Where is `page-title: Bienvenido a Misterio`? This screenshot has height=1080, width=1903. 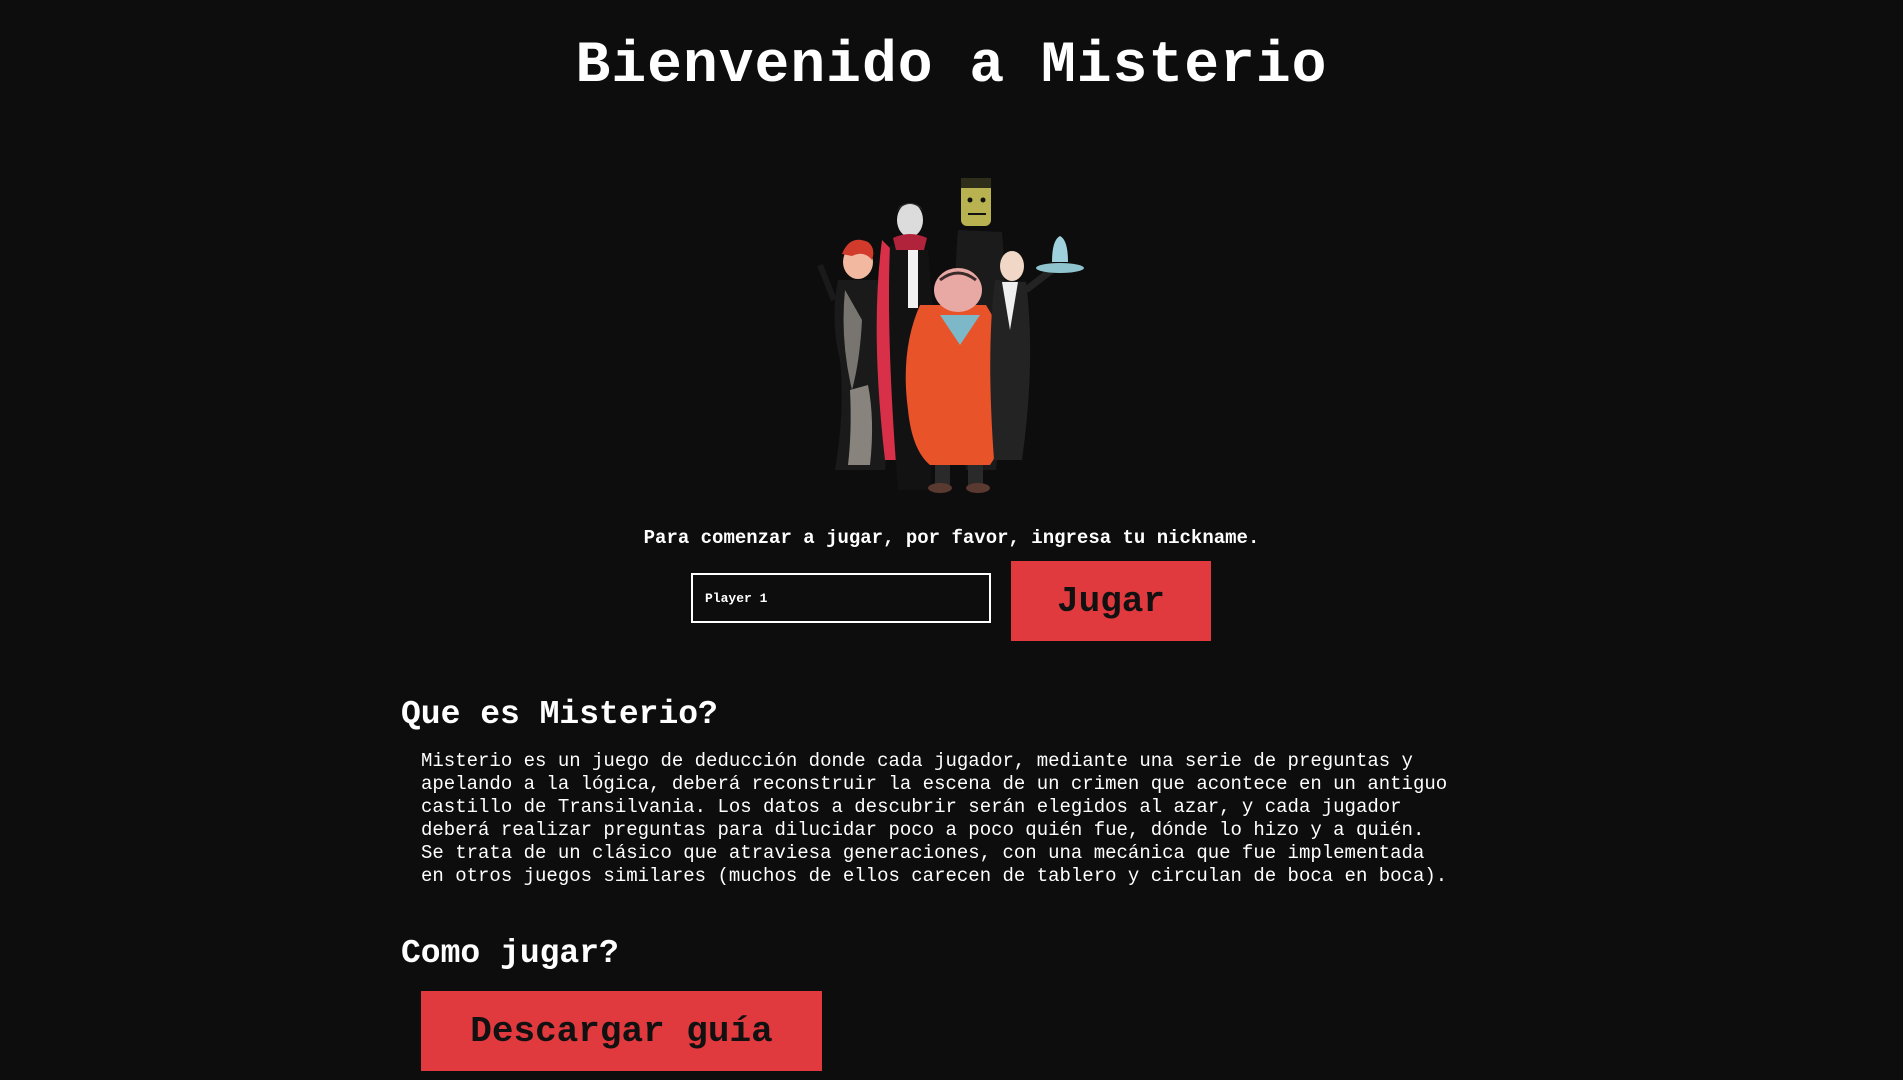 page-title: Bienvenido a Misterio is located at coordinates (951, 66).